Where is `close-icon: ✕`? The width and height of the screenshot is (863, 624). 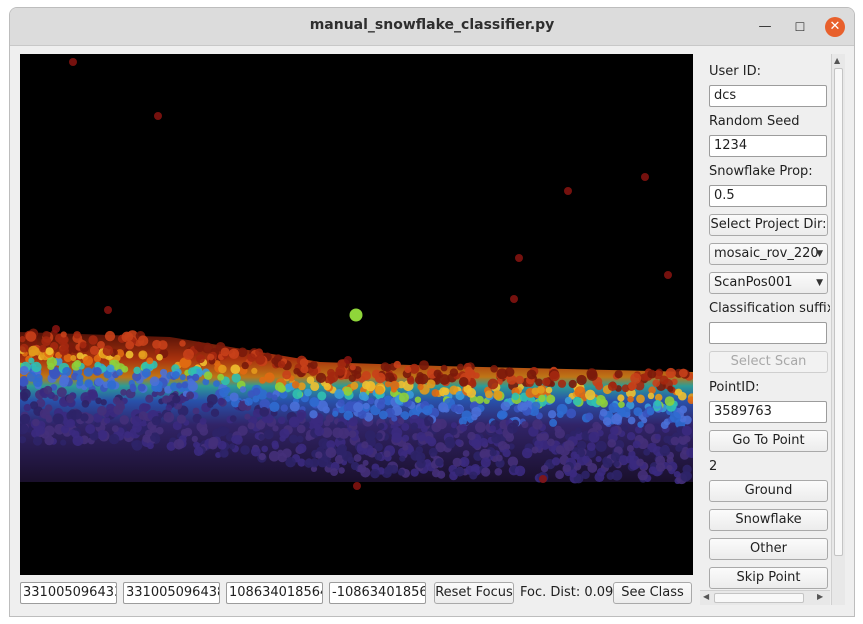 close-icon: ✕ is located at coordinates (835, 27).